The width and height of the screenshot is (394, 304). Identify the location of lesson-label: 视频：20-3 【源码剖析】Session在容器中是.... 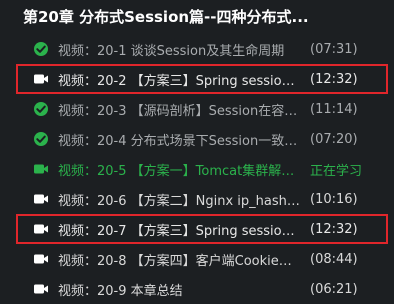
(180, 111).